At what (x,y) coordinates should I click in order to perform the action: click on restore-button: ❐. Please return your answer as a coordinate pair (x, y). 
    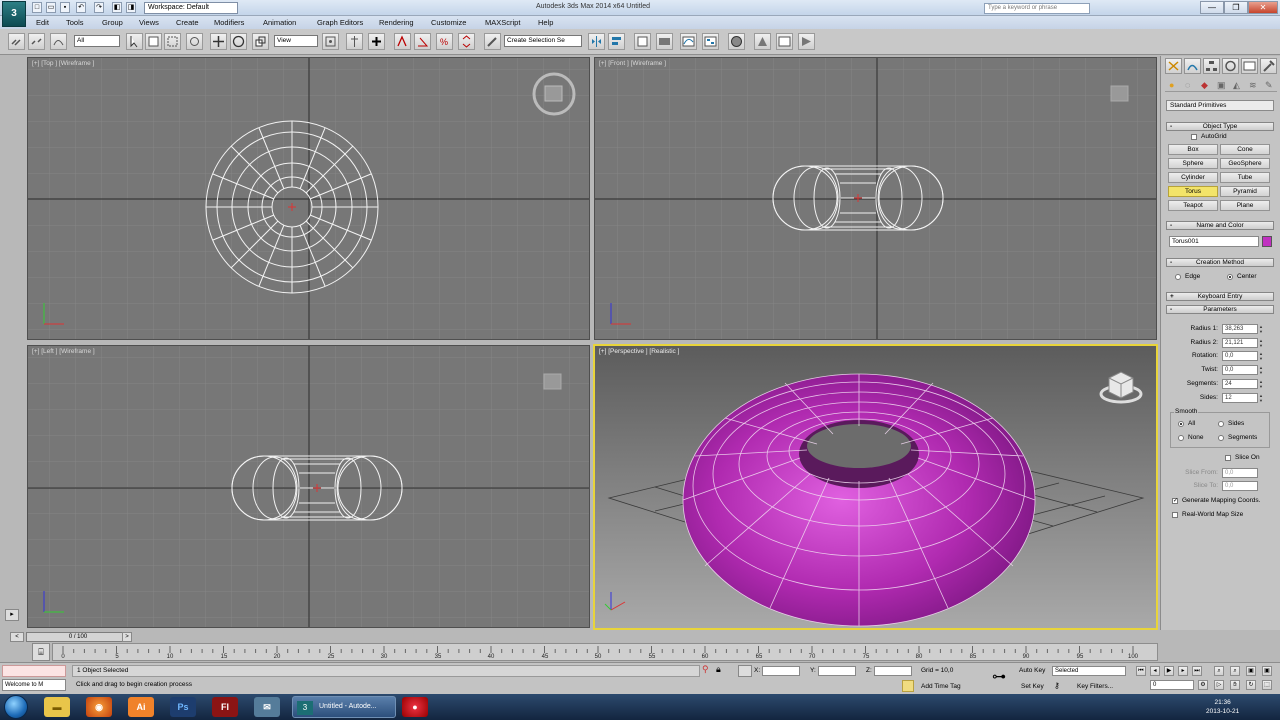
    Looking at the image, I should click on (1236, 7).